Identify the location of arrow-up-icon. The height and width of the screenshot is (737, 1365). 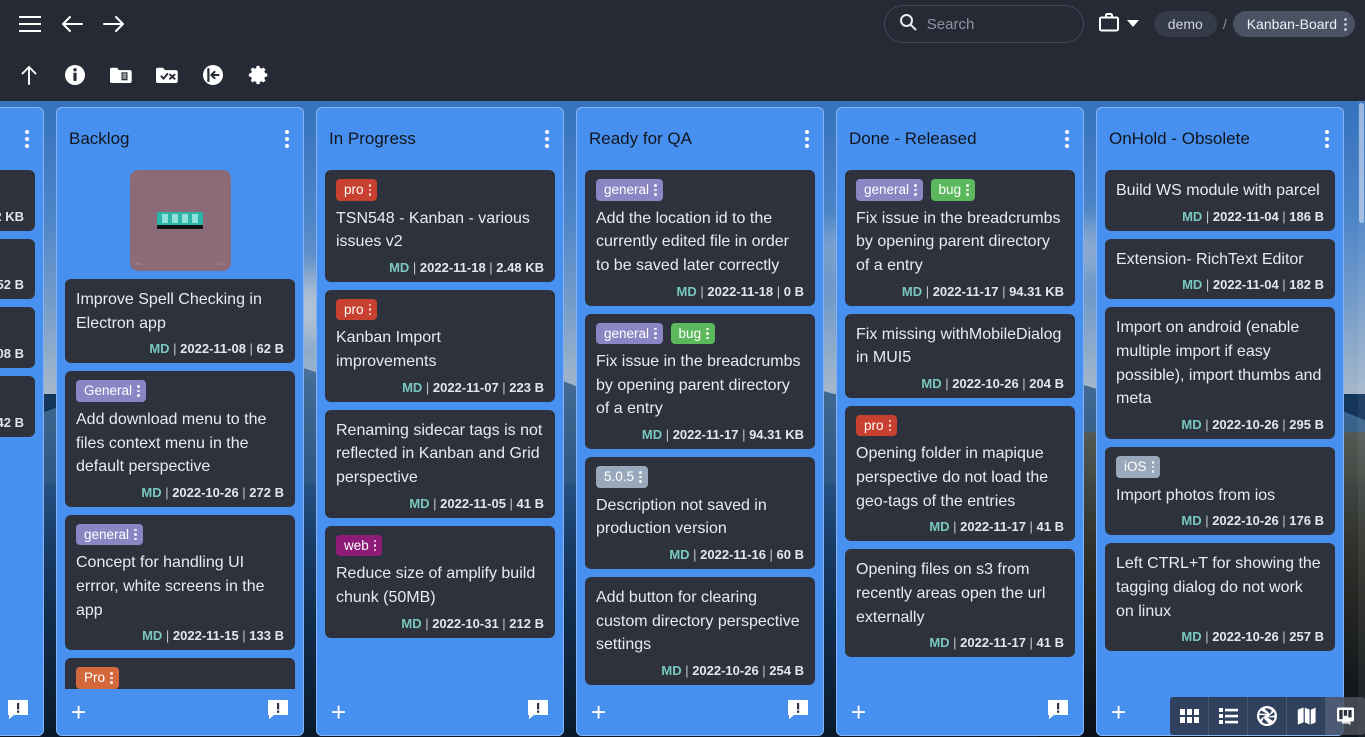
(29, 75).